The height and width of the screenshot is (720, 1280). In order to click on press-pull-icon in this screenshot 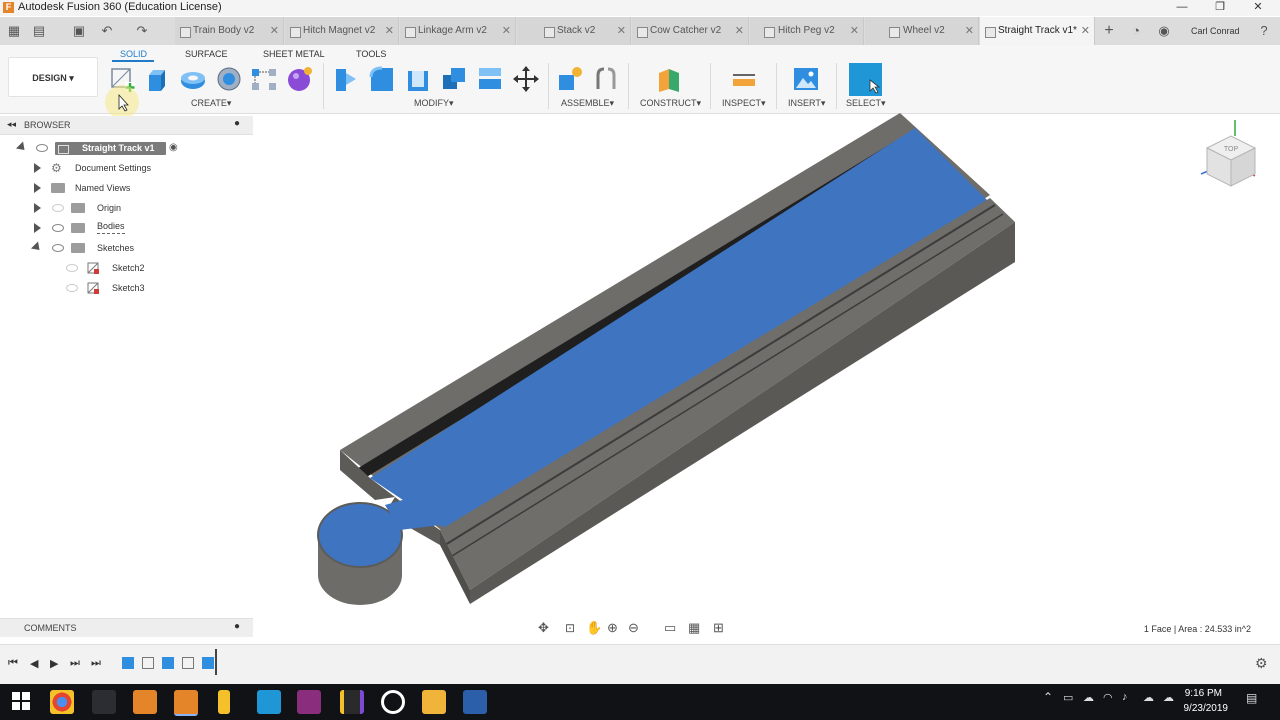, I will do `click(346, 79)`.